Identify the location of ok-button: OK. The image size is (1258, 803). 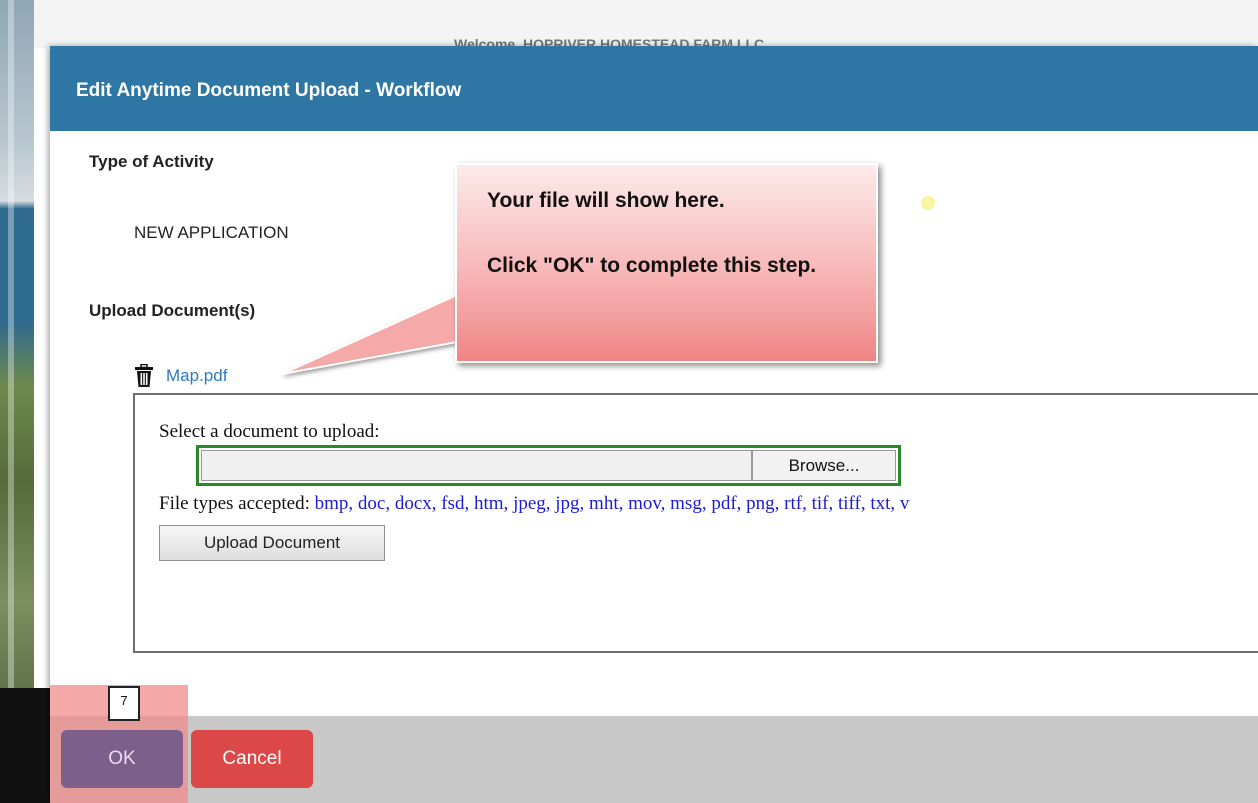
(122, 759).